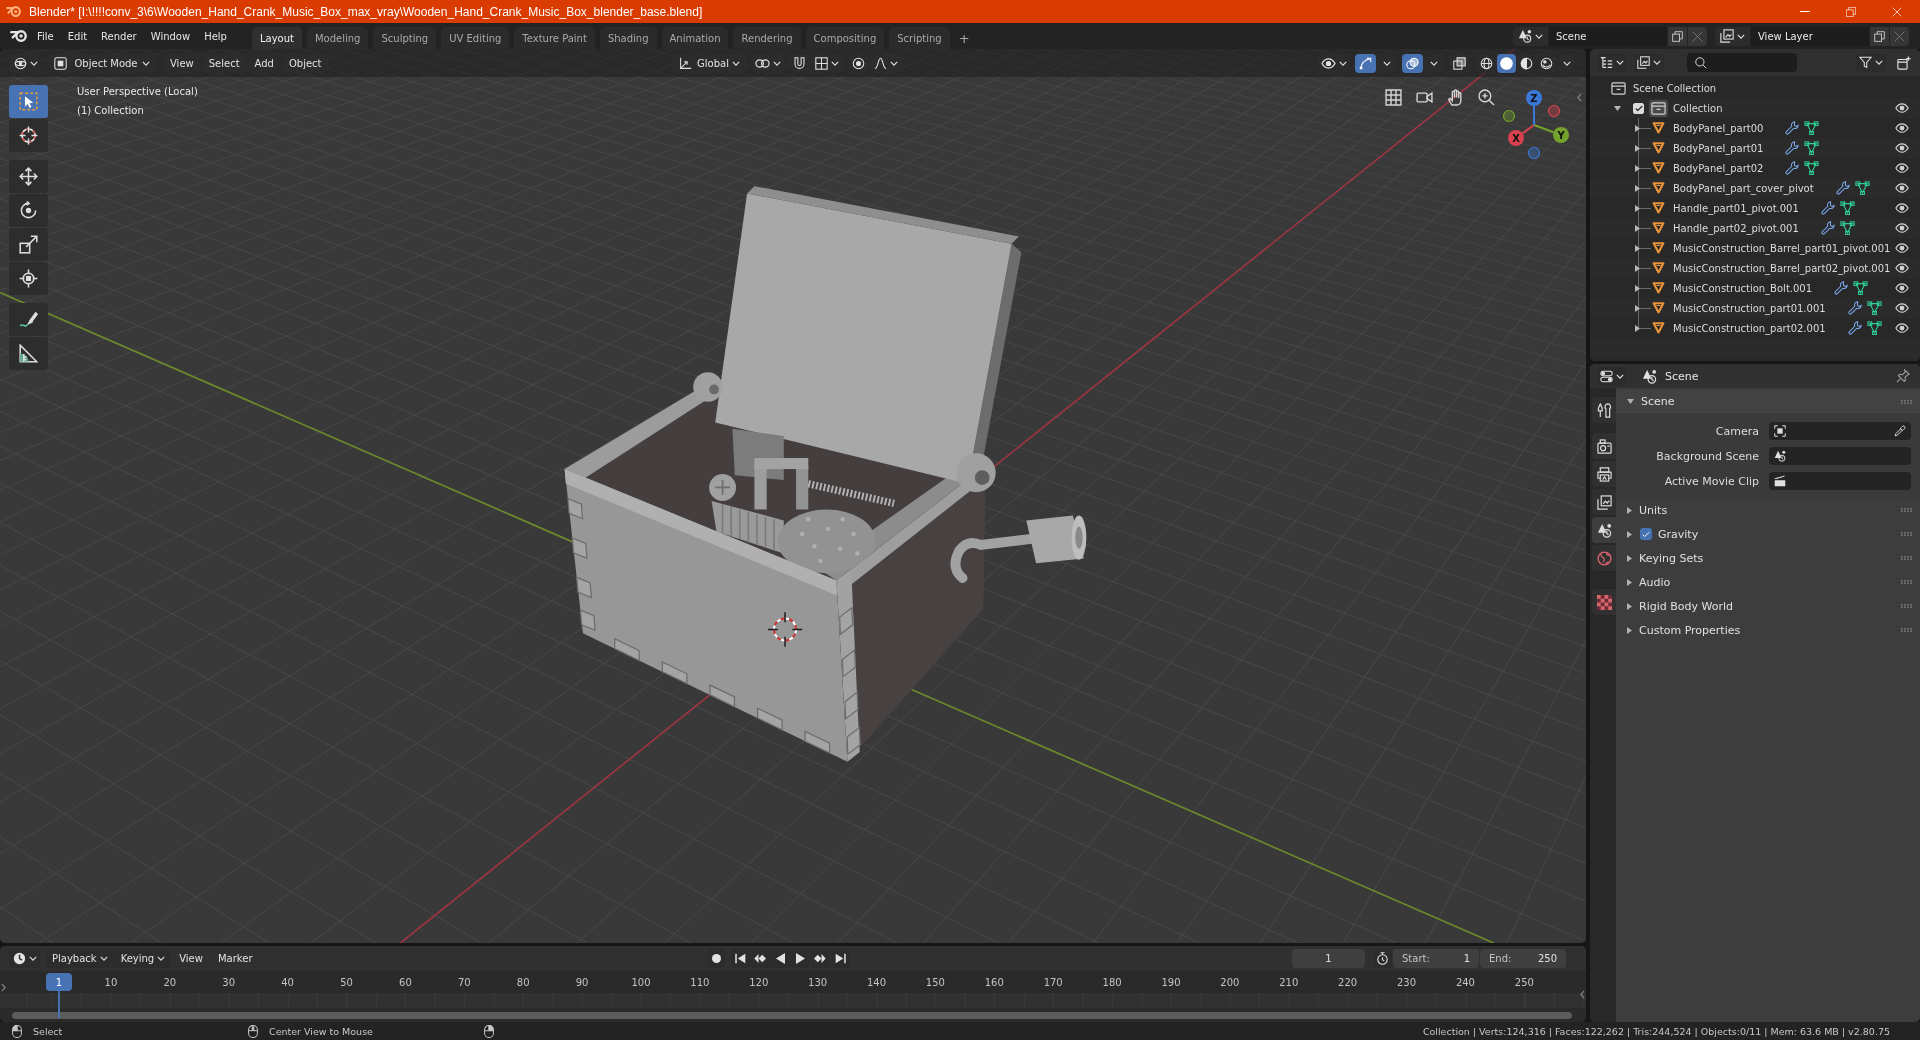  What do you see at coordinates (80, 958) in the screenshot?
I see `menu-item: Playback` at bounding box center [80, 958].